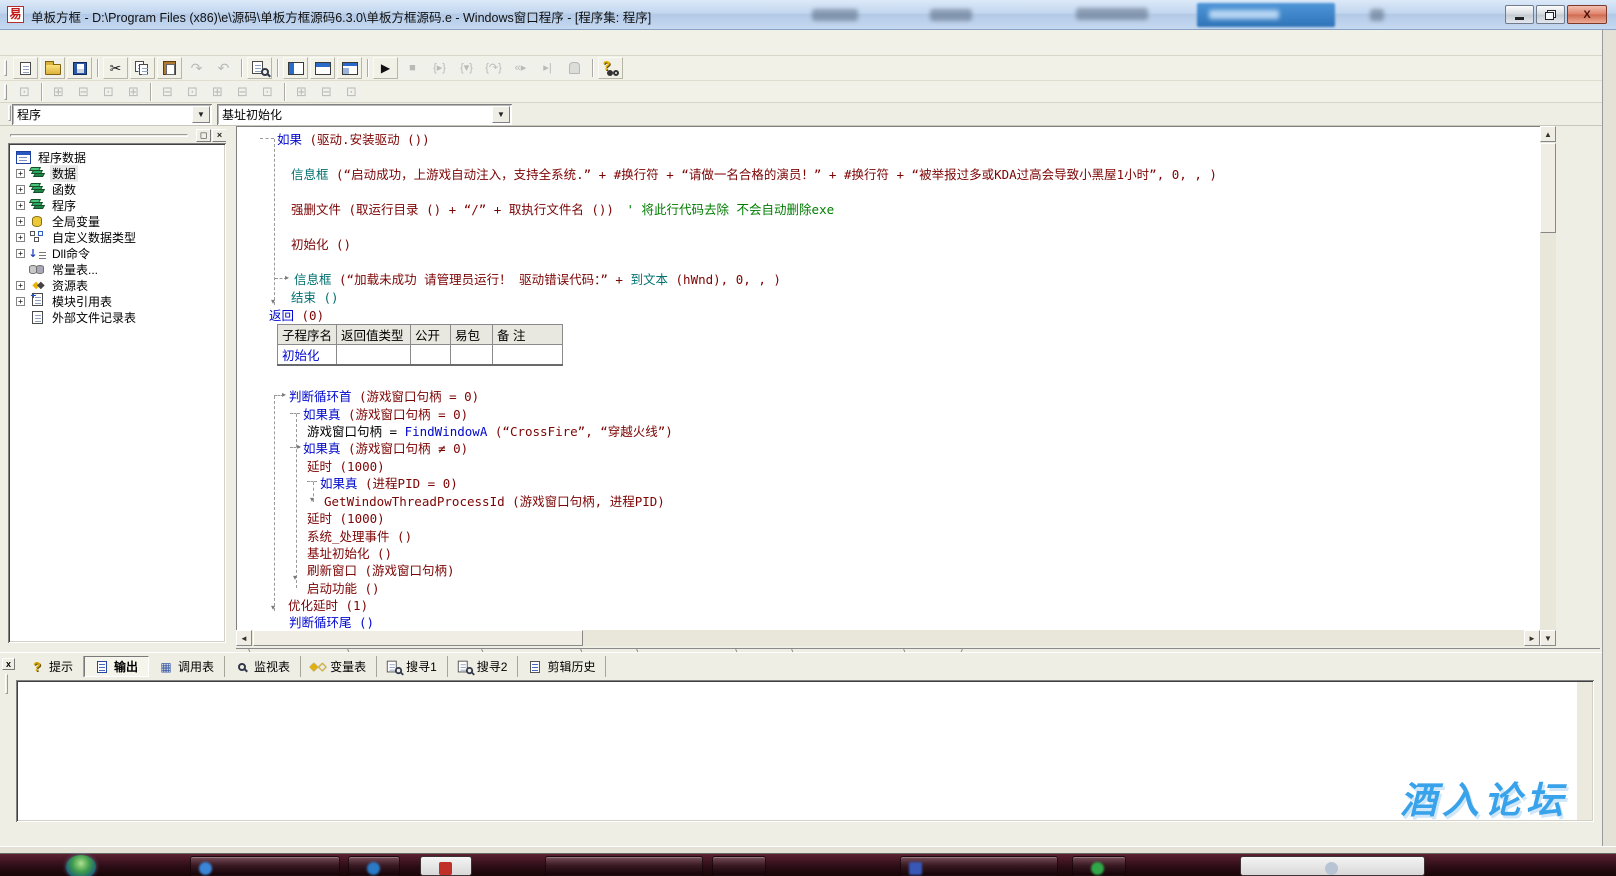 This screenshot has height=876, width=1616. I want to click on code-line: 启动功能 (), so click(343, 588).